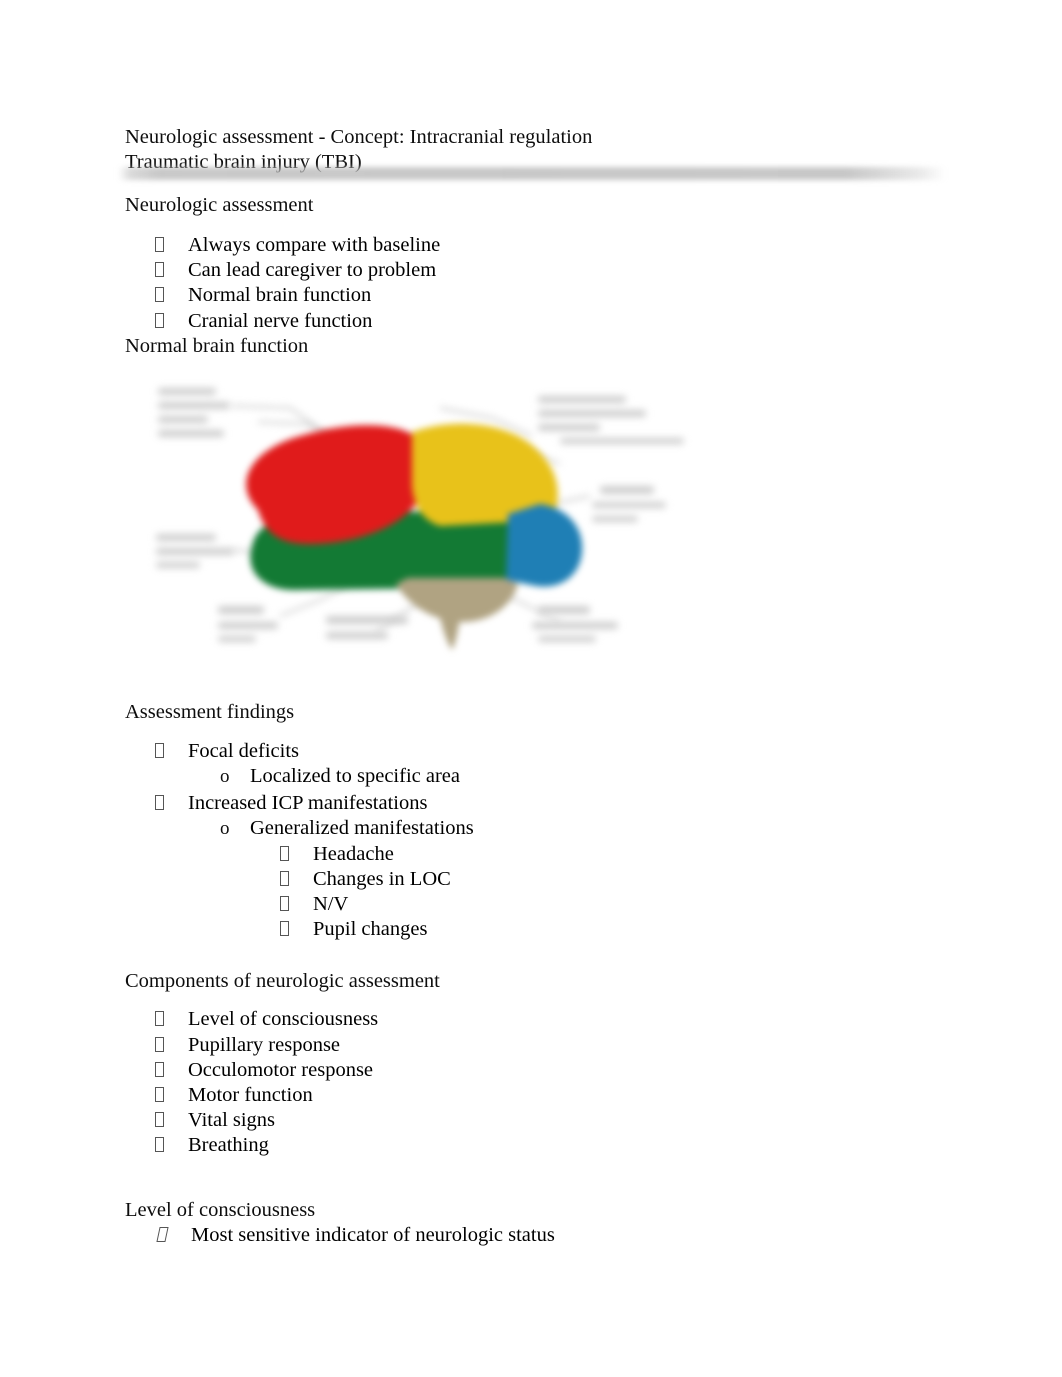 The width and height of the screenshot is (1062, 1377). I want to click on heading-level-of-consciousness: Level of consciousness, so click(220, 1210).